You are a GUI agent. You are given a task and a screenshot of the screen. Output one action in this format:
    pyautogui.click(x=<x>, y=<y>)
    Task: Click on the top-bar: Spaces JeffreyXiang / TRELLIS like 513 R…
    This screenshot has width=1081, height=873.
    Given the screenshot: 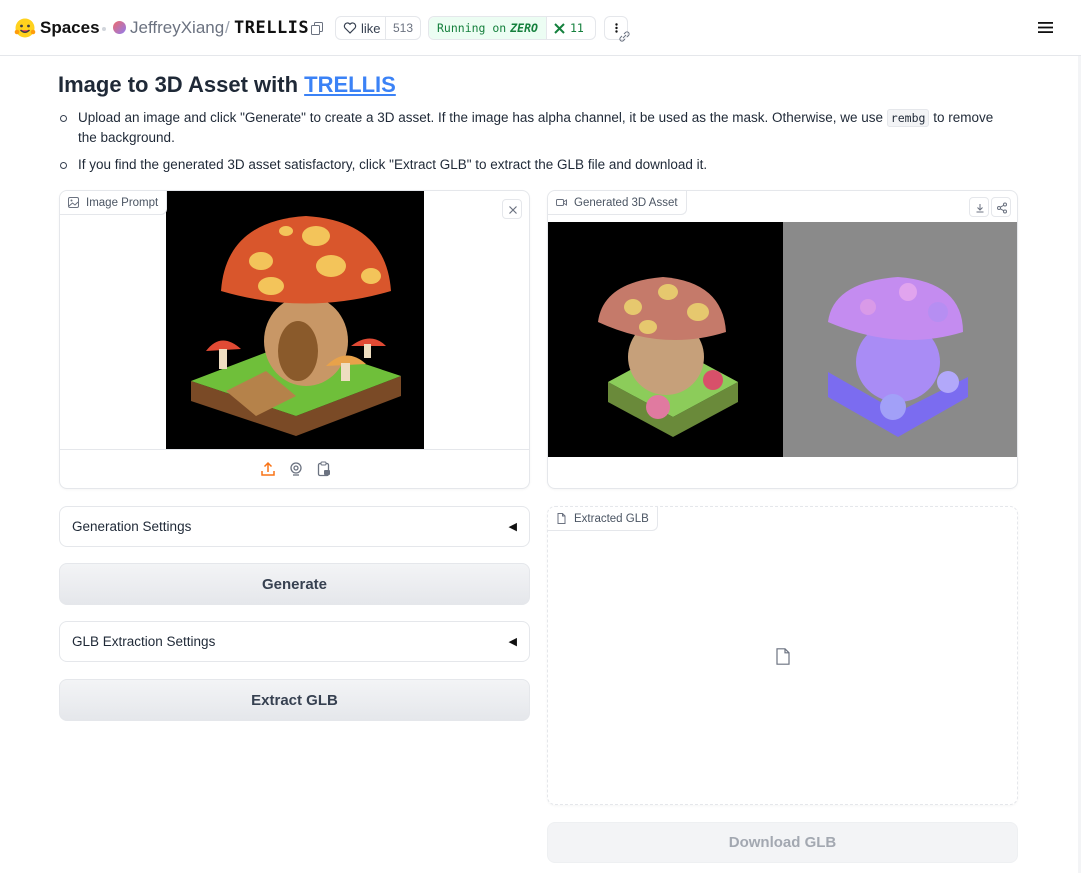 What is the action you would take?
    pyautogui.click(x=540, y=28)
    